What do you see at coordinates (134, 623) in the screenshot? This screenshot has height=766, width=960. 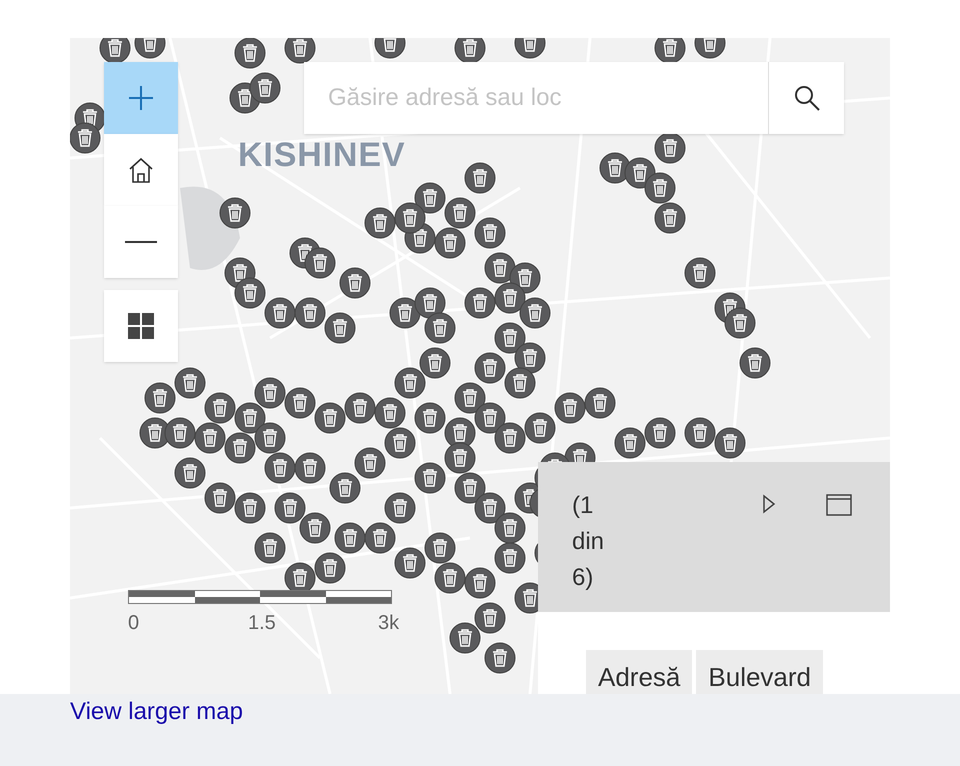 I see `scale-label: 0` at bounding box center [134, 623].